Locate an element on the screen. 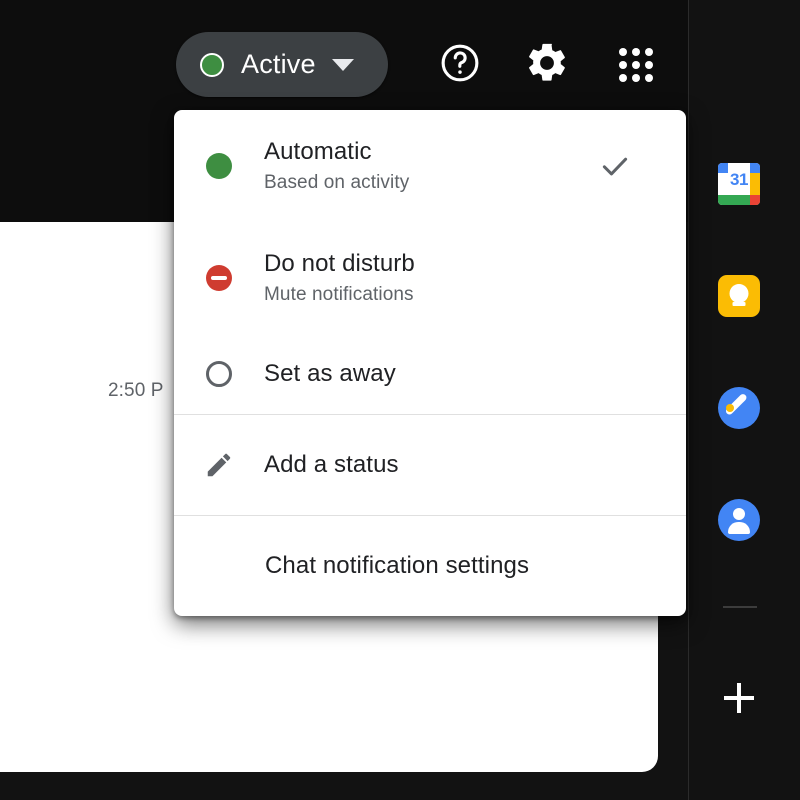  settings-button is located at coordinates (547, 65).